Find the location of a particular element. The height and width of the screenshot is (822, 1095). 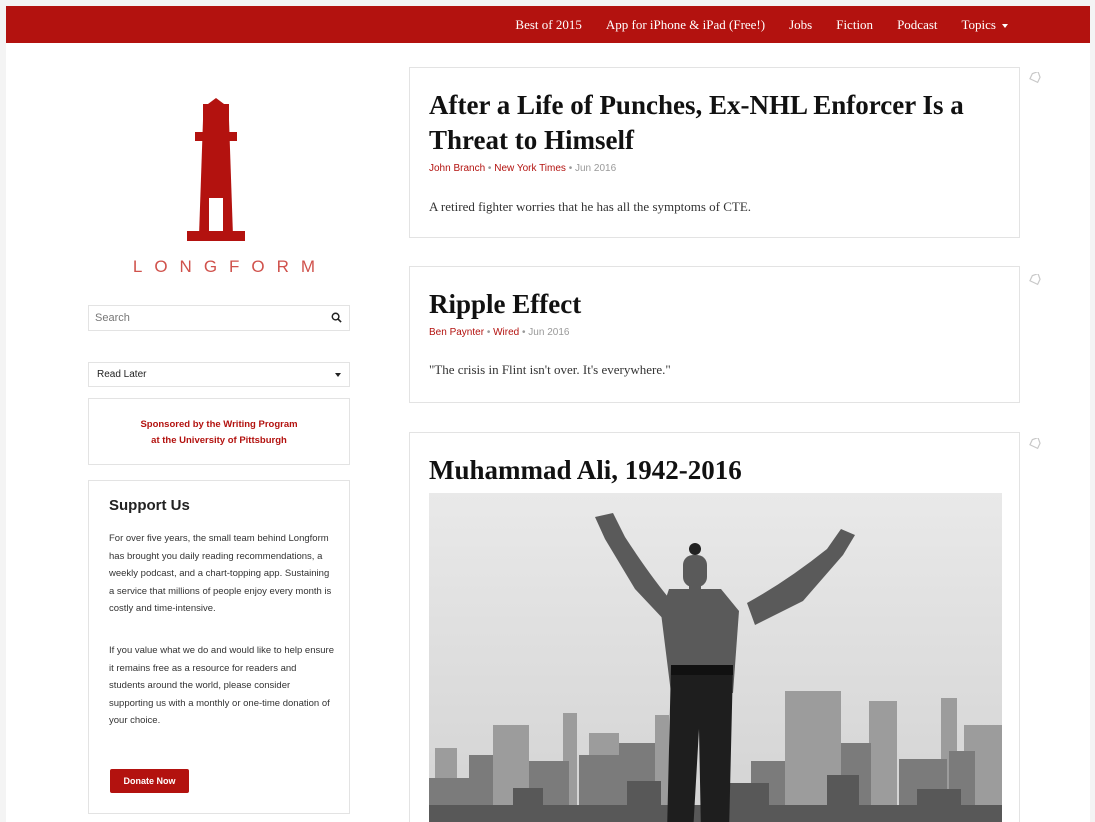

search-input is located at coordinates (205, 318).